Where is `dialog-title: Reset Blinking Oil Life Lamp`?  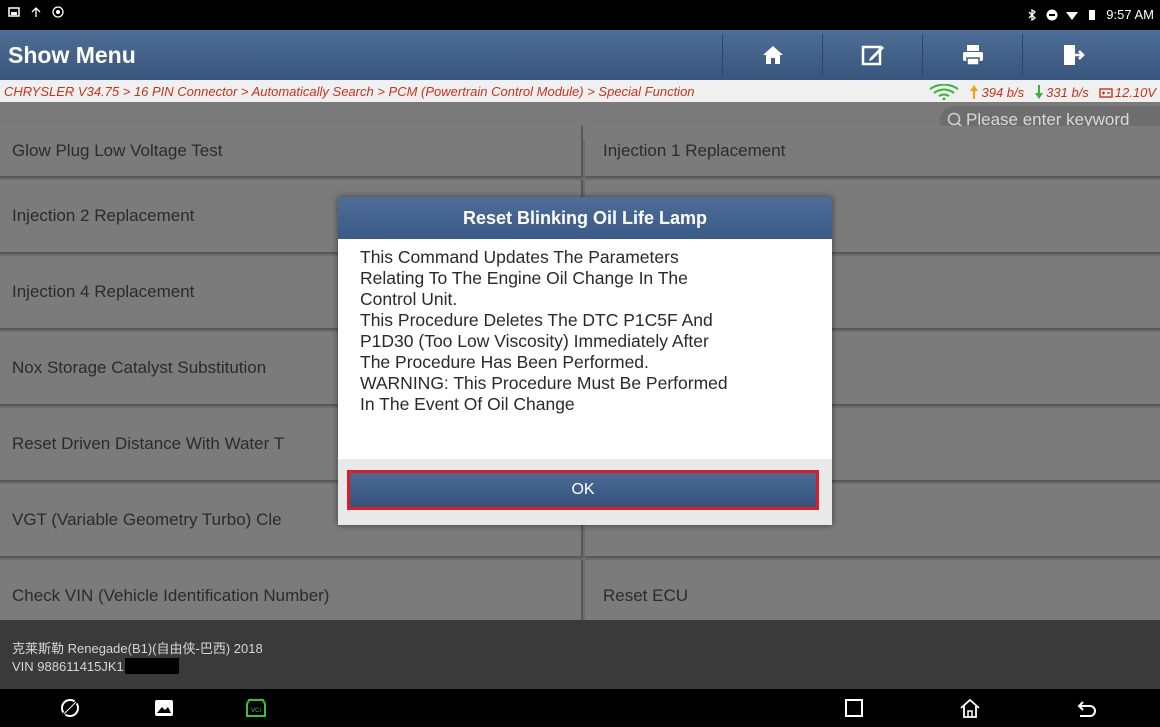 dialog-title: Reset Blinking Oil Life Lamp is located at coordinates (585, 218).